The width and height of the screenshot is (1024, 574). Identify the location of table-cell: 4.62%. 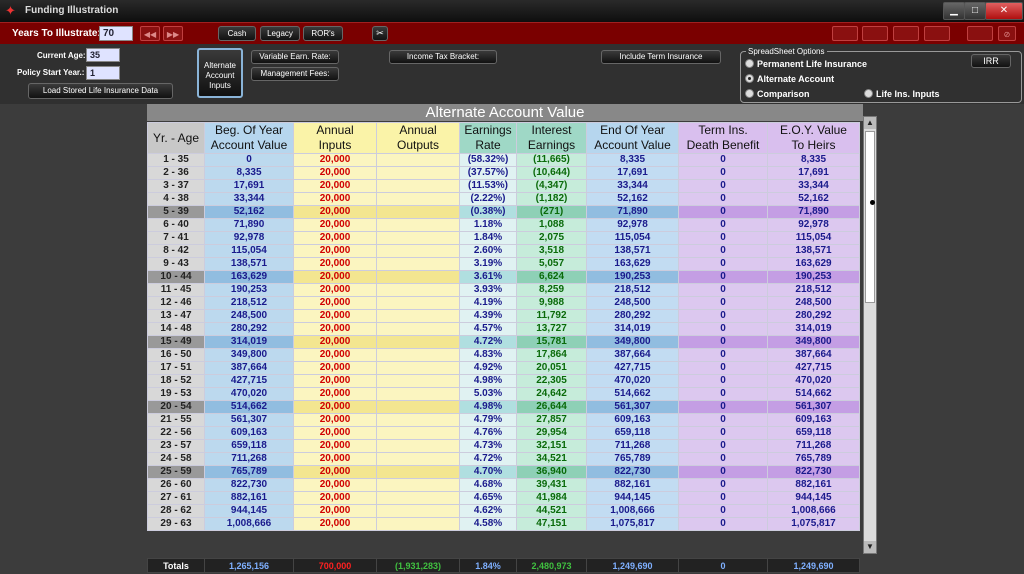
(488, 511).